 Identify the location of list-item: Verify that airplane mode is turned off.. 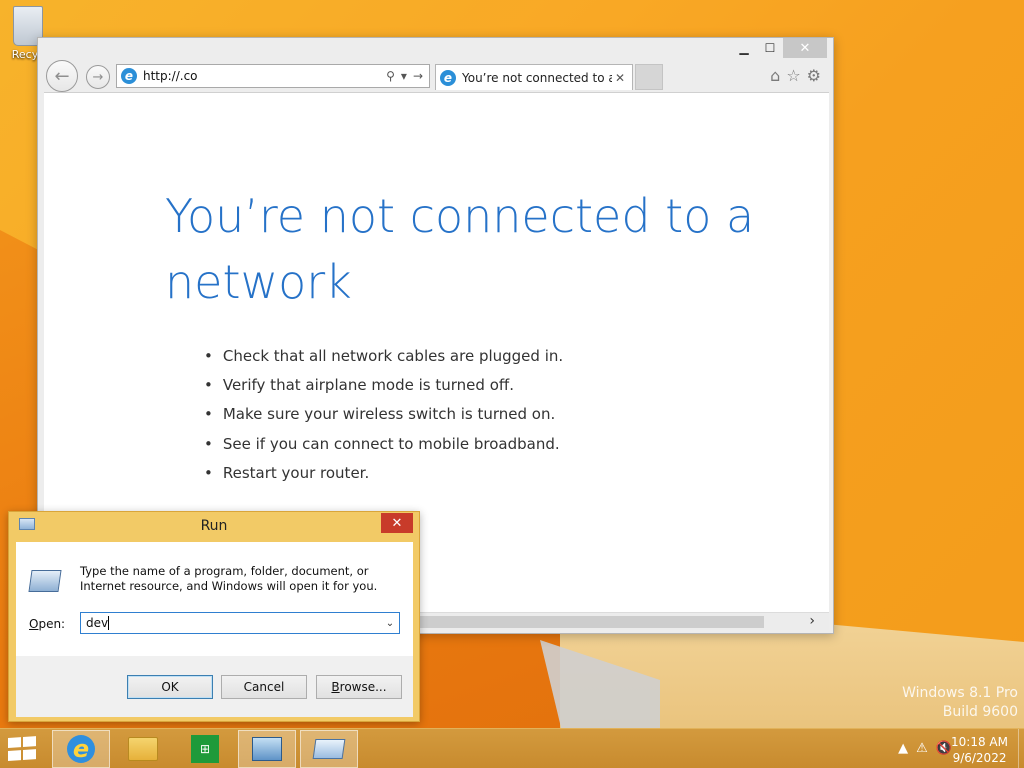
(383, 384).